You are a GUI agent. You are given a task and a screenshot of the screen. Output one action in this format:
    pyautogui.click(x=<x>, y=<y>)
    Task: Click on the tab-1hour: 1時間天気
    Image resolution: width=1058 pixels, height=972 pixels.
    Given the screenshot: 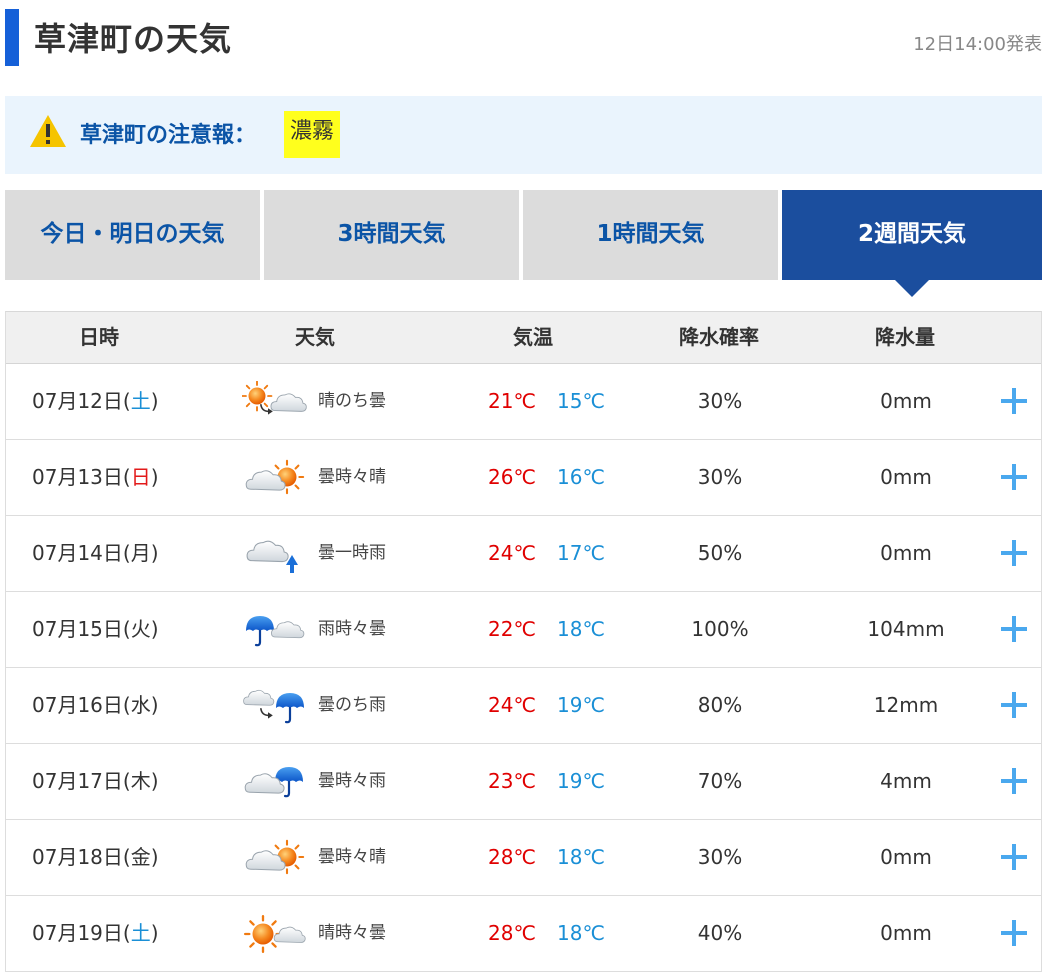 What is the action you would take?
    pyautogui.click(x=650, y=235)
    